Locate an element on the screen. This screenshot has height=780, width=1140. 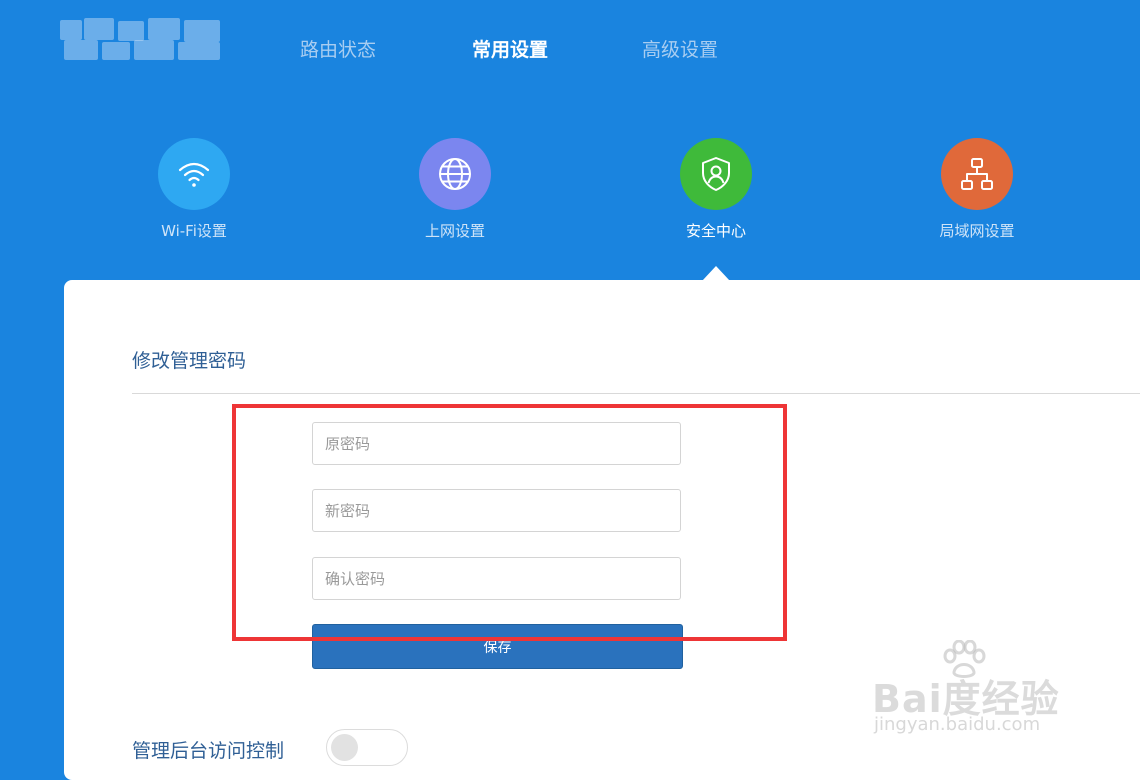
category-lan-settings: 局域网设置 is located at coordinates (977, 189).